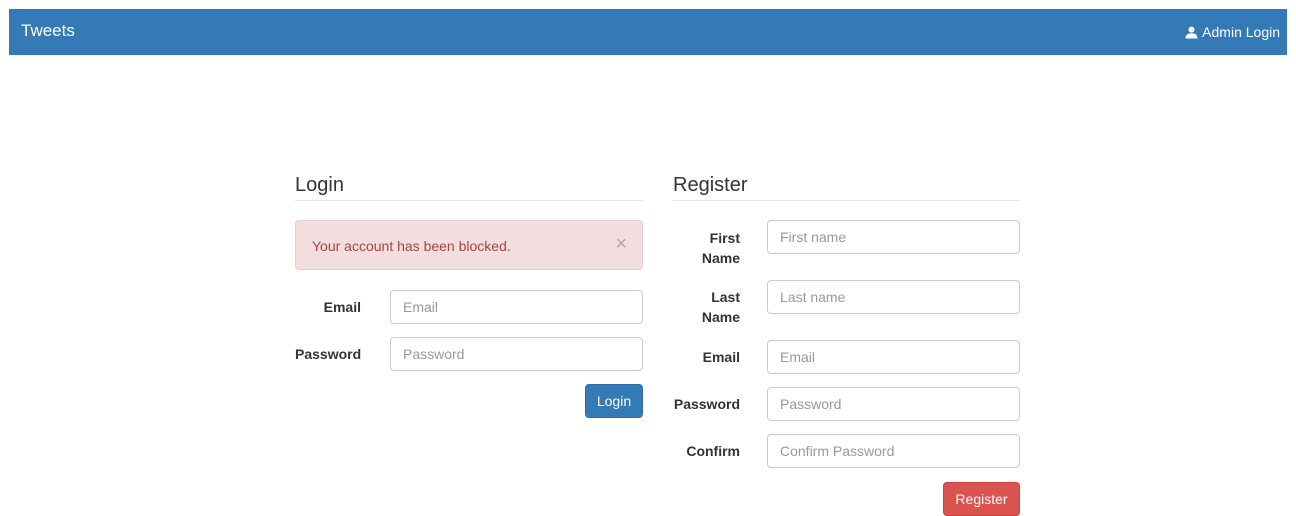 The width and height of the screenshot is (1296, 516). What do you see at coordinates (713, 451) in the screenshot?
I see `confirm-password-label: Confirm` at bounding box center [713, 451].